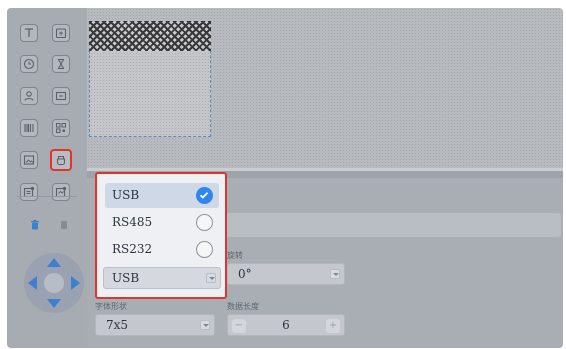 The width and height of the screenshot is (566, 349). I want to click on counter-icon, so click(61, 96).